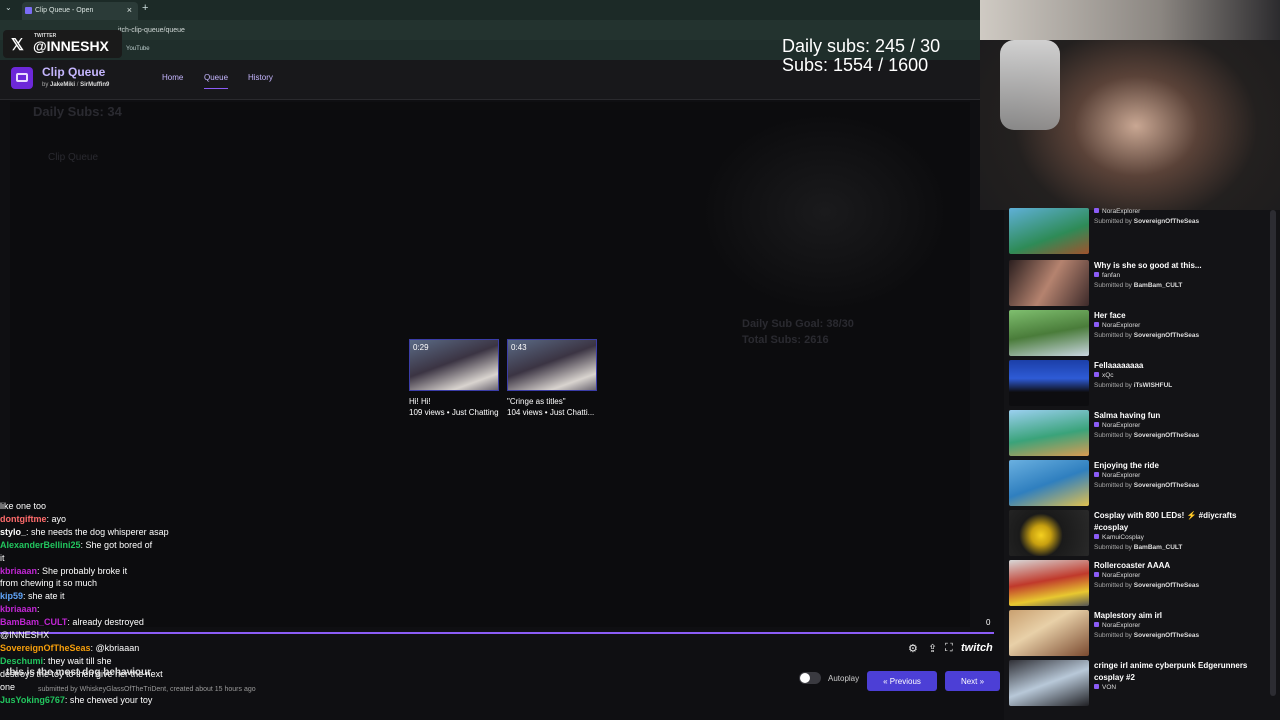 The height and width of the screenshot is (720, 1280). I want to click on app-title: Clip Queue, so click(74, 72).